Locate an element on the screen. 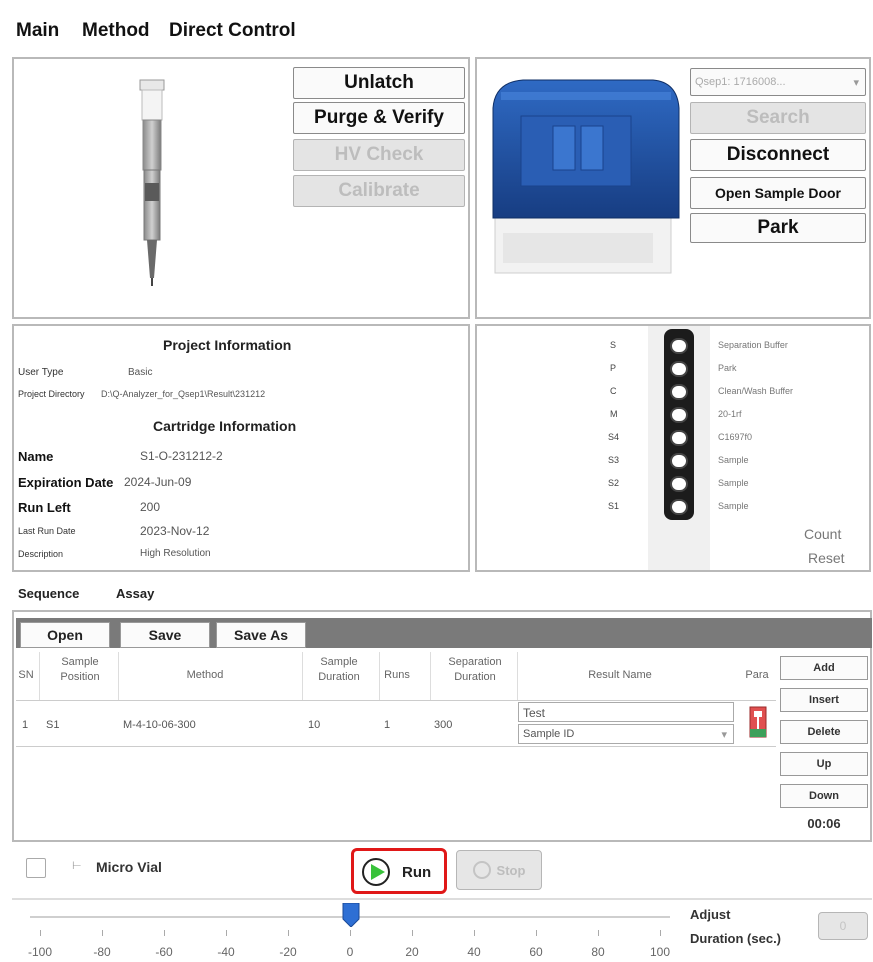 Image resolution: width=873 pixels, height=962 pixels. open-sample-door-button: Open Sample Door is located at coordinates (778, 193).